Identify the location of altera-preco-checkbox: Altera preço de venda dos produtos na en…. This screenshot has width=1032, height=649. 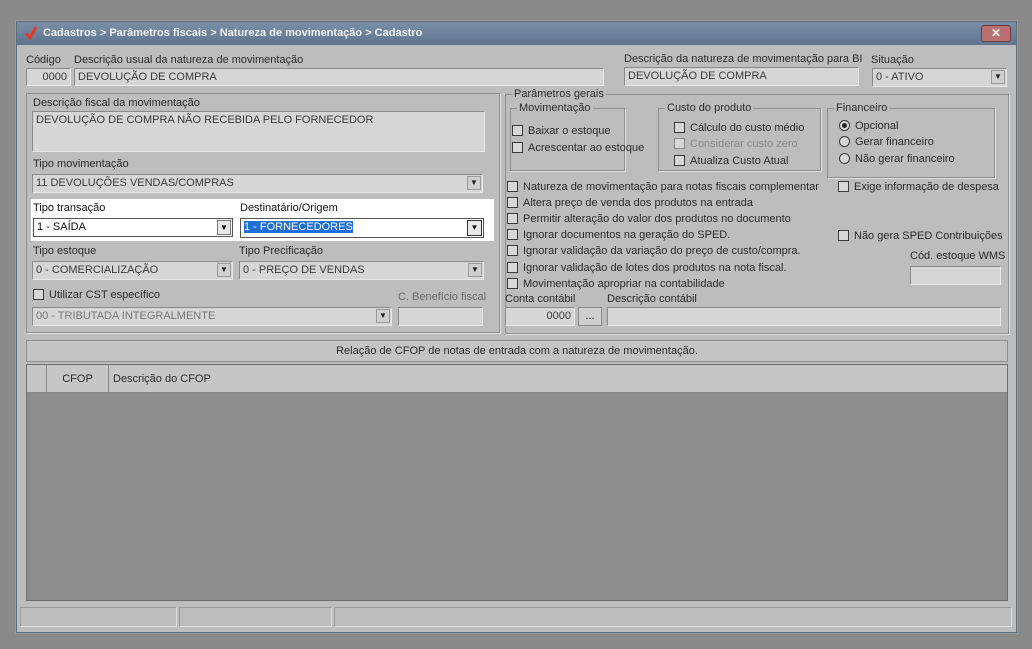
(630, 203).